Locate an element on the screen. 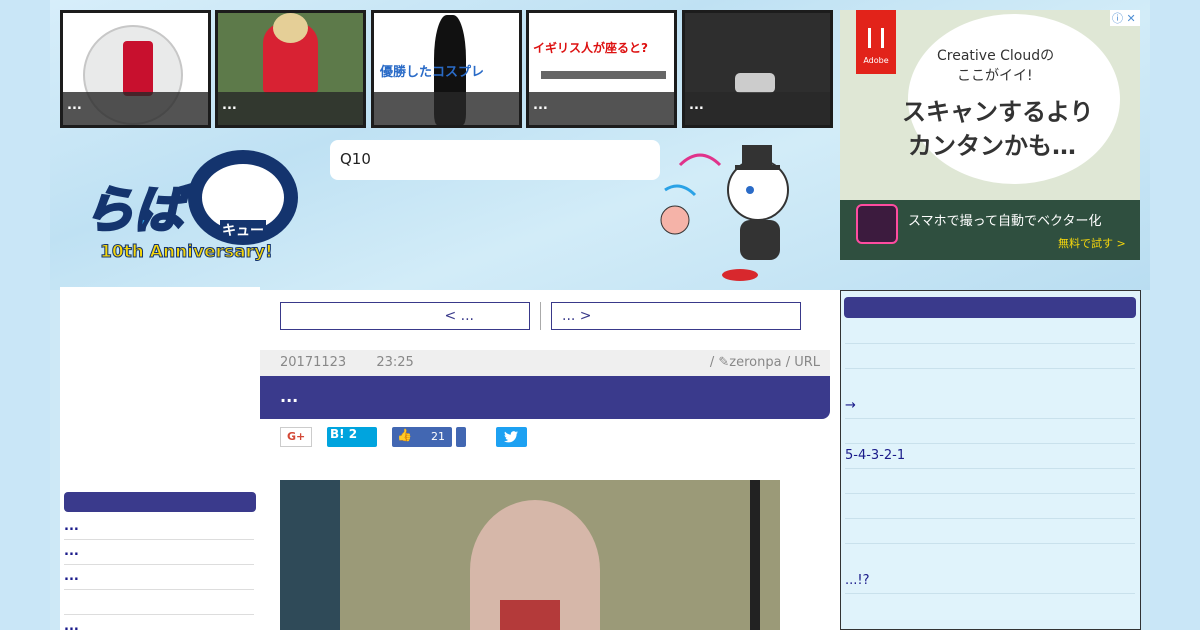  hatena-bookmark-button: B! 2 is located at coordinates (352, 437).